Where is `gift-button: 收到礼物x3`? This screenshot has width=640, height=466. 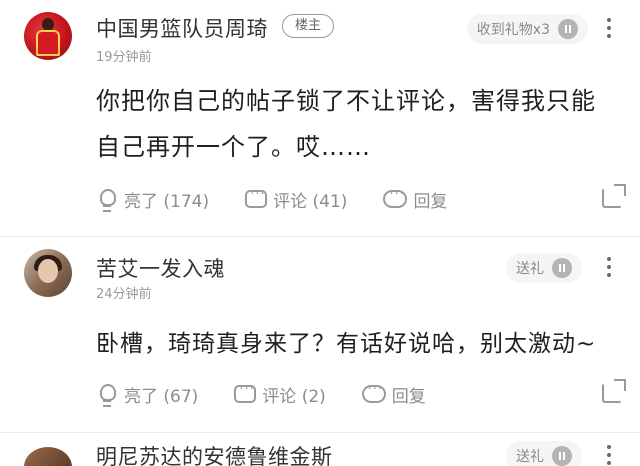 gift-button: 收到礼物x3 is located at coordinates (527, 29).